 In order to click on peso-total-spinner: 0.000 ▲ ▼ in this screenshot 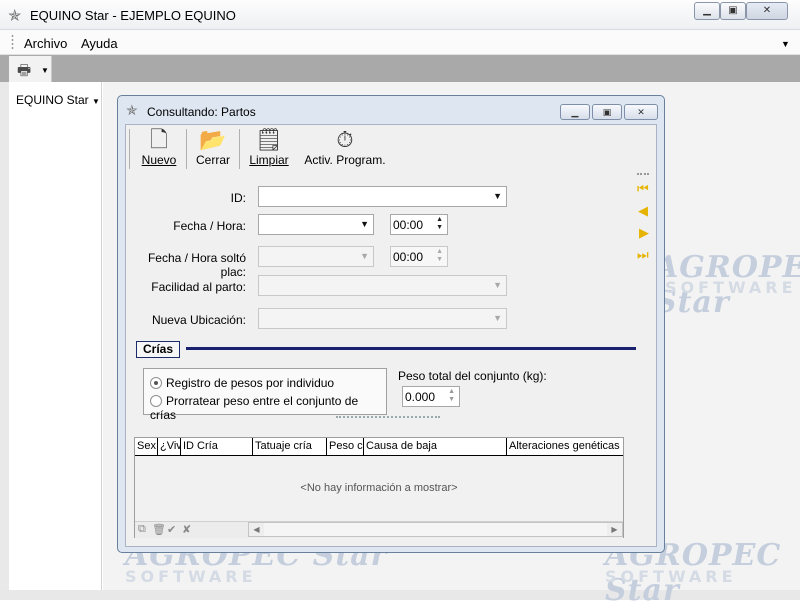, I will do `click(431, 396)`.